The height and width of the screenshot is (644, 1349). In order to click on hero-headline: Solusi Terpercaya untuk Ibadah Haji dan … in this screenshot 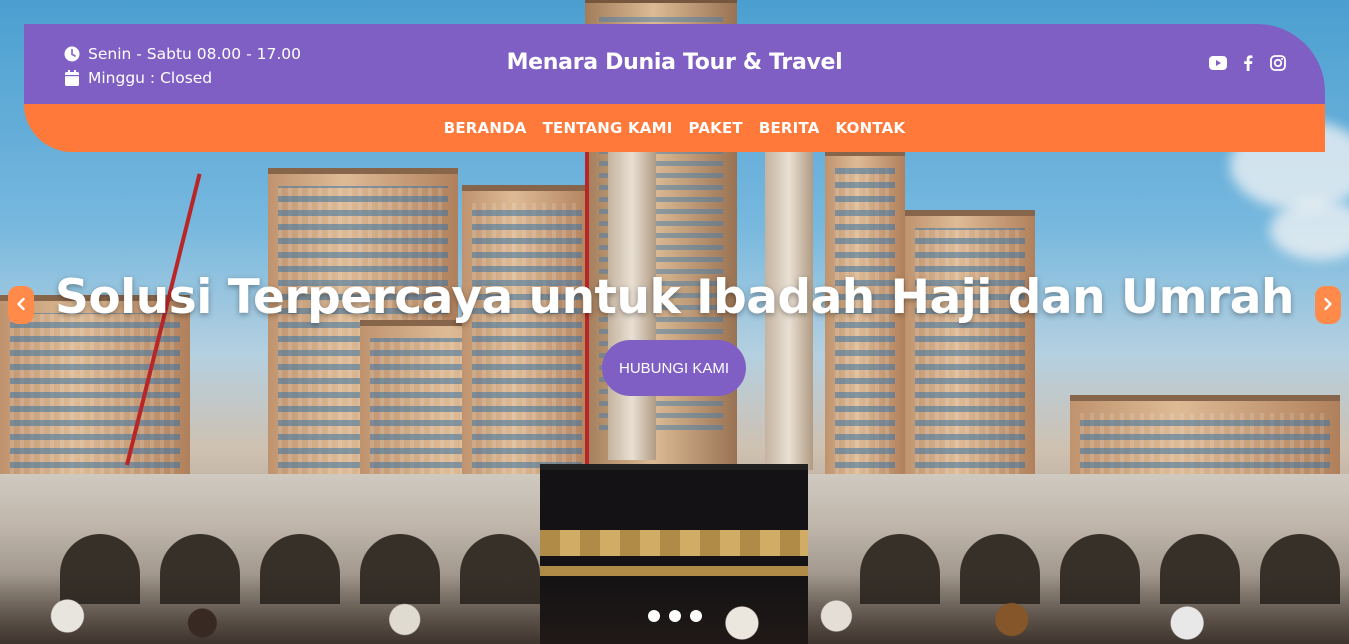, I will do `click(674, 297)`.